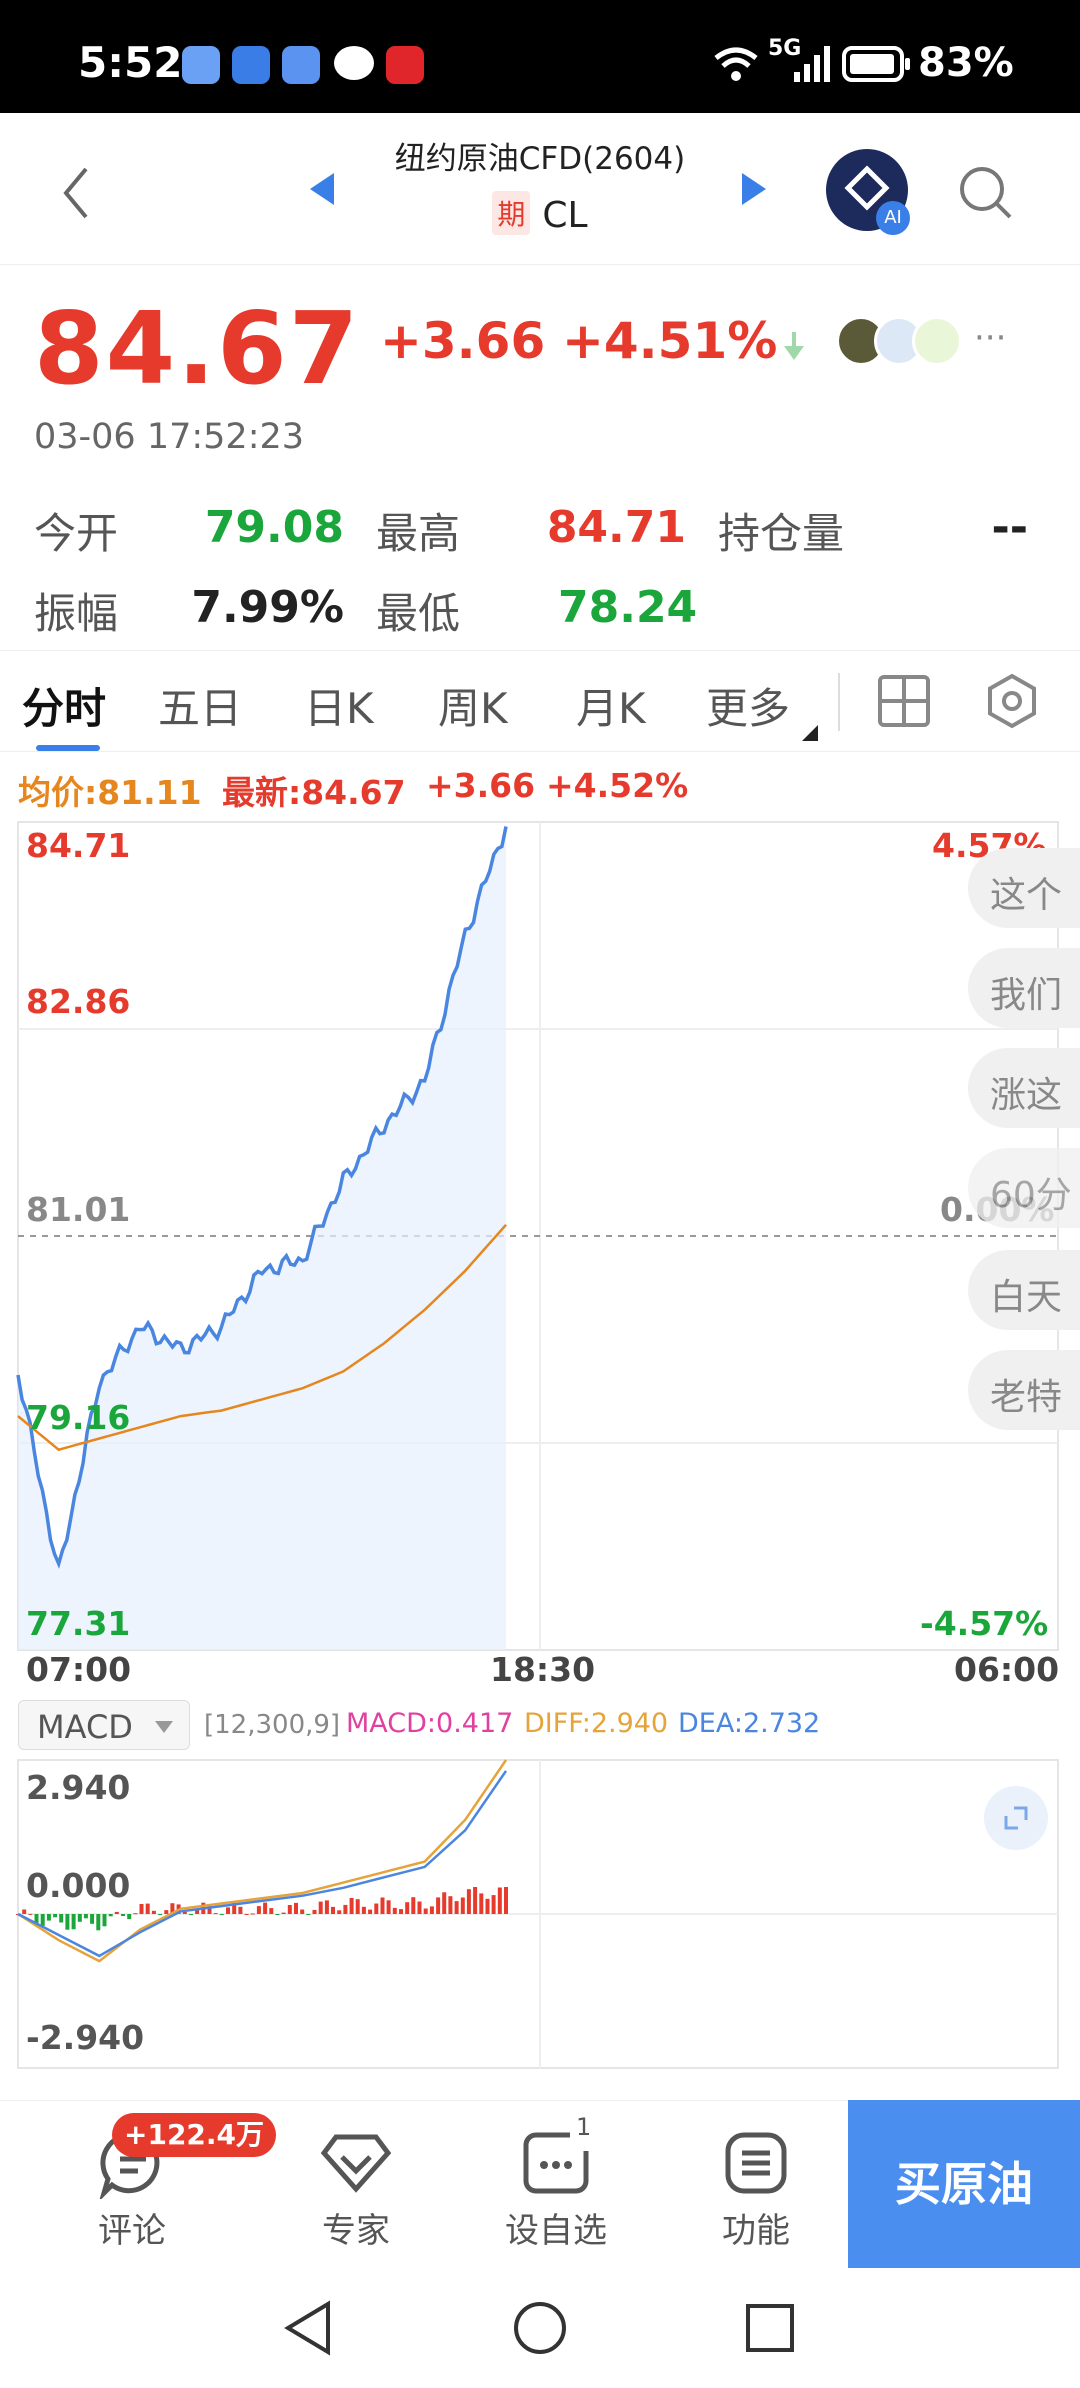  What do you see at coordinates (1016, 1818) in the screenshot?
I see `expand-chart-button` at bounding box center [1016, 1818].